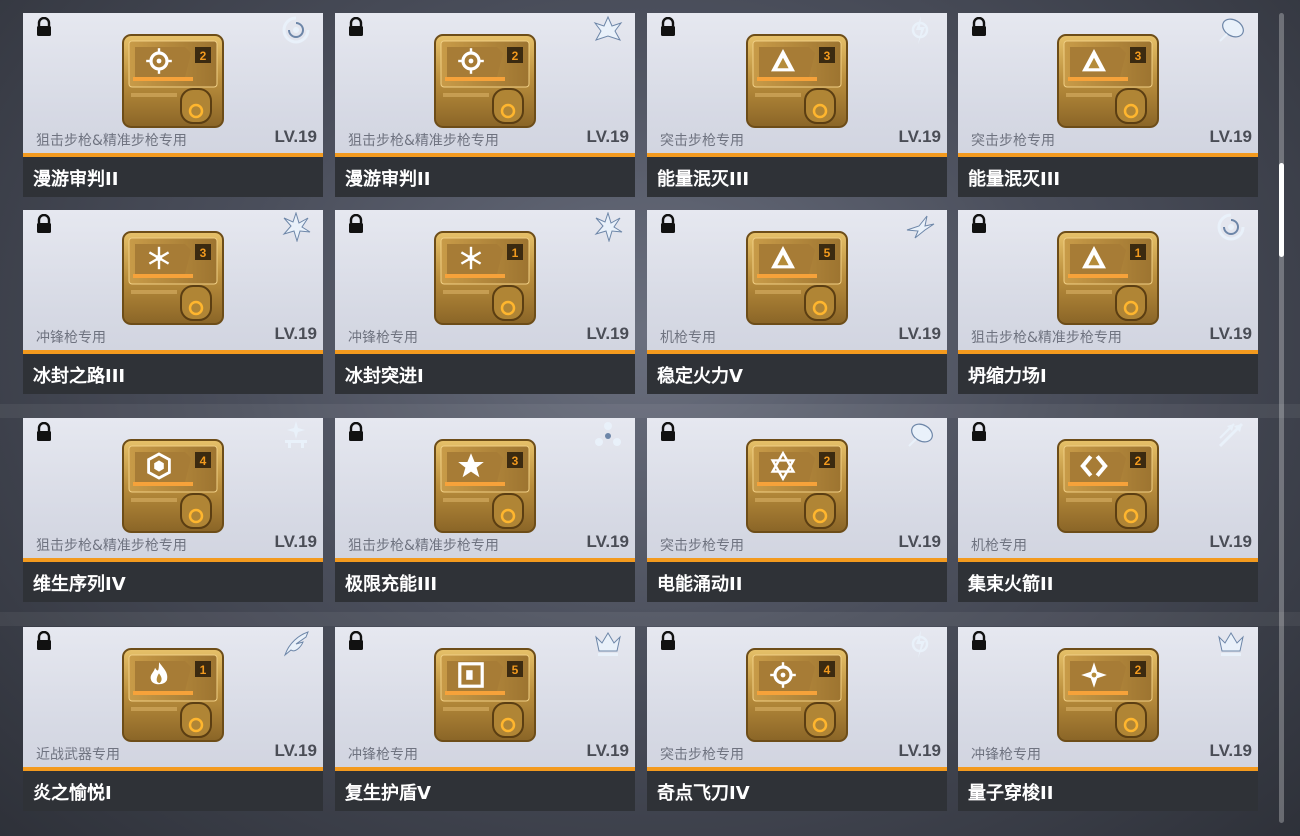 The width and height of the screenshot is (1300, 836). I want to click on module-name: 复生护盾V, so click(388, 793).